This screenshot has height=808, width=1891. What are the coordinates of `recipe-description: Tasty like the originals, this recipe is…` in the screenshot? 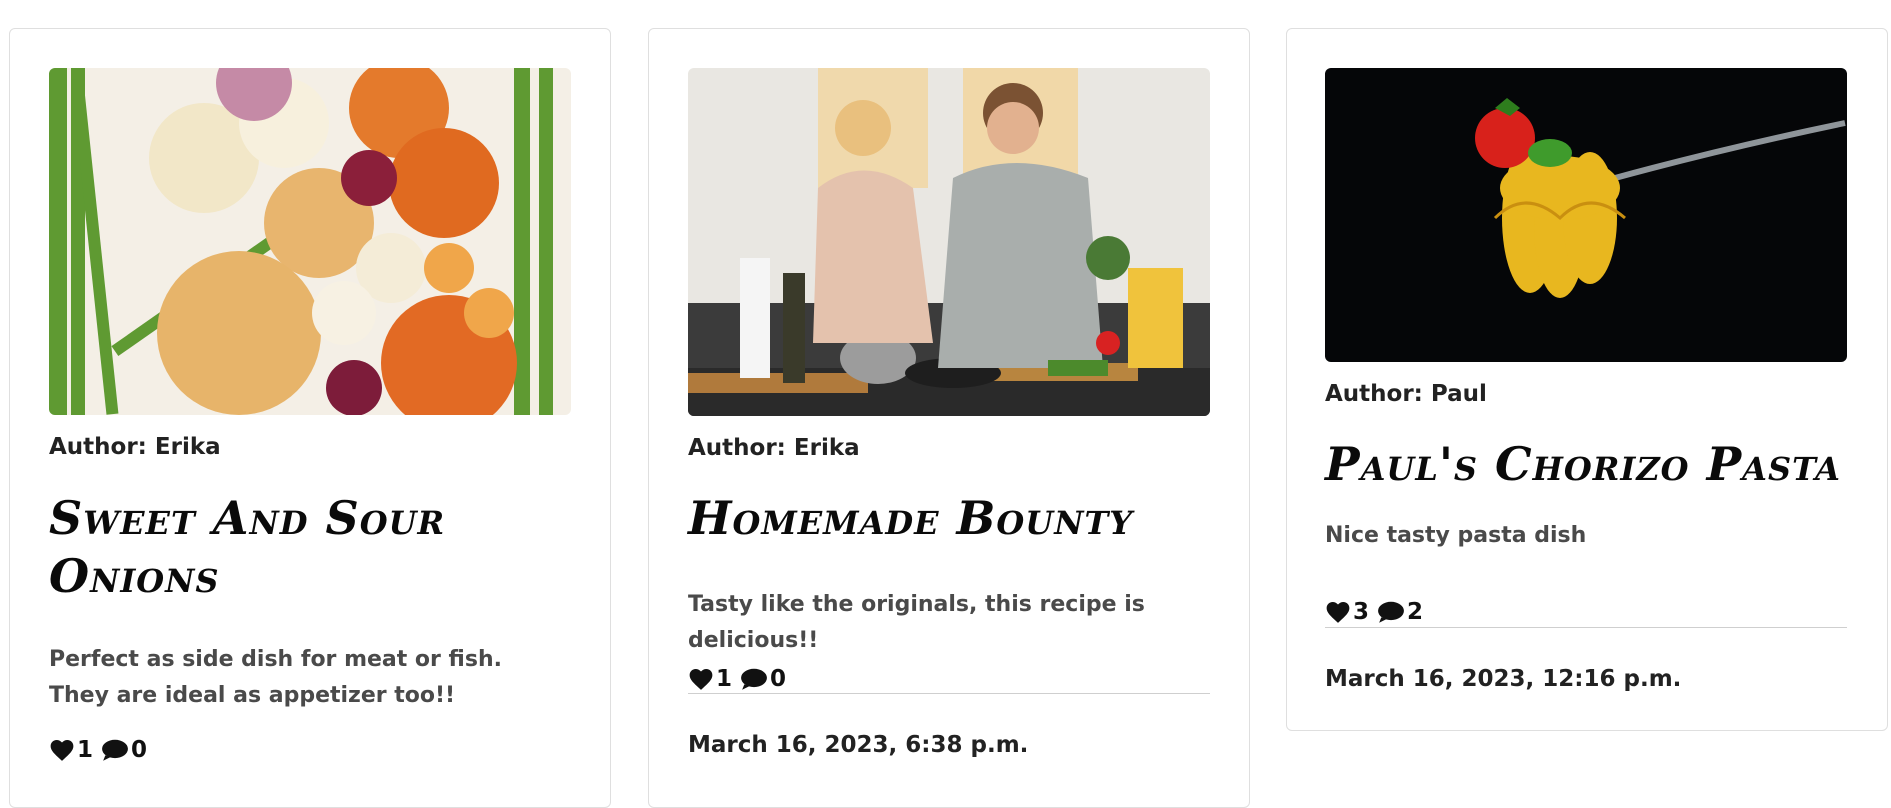 It's located at (916, 622).